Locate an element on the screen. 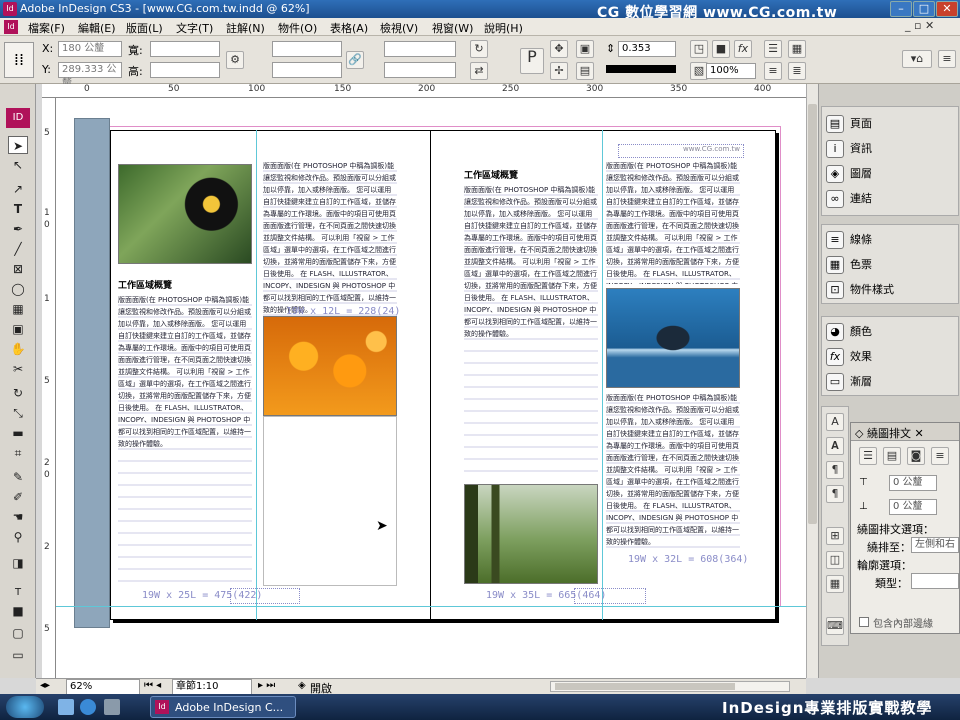 This screenshot has height=720, width=960. minimize-icon: – is located at coordinates (901, 9).